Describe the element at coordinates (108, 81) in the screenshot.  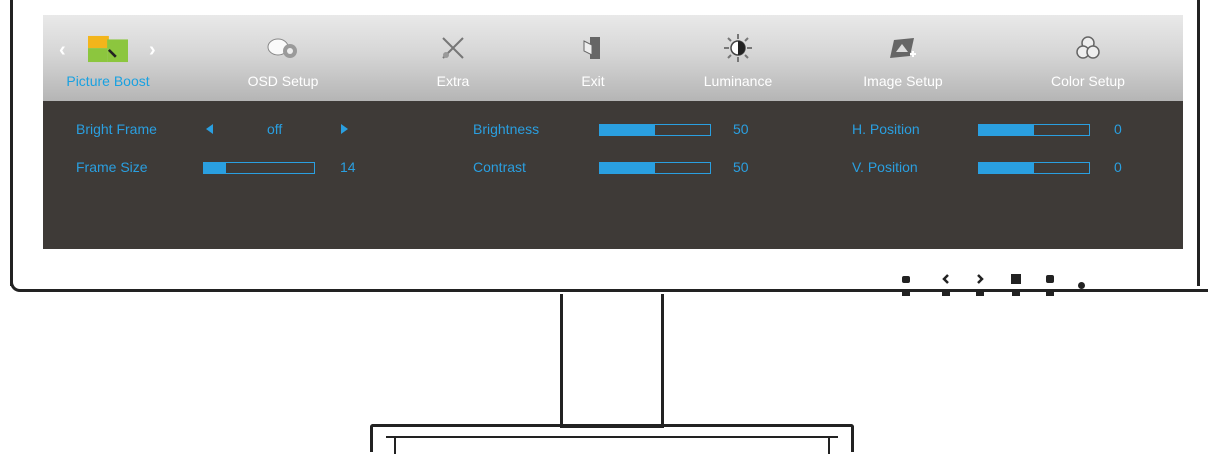
I see `menu-label-picture-boost: Picture Boost` at that location.